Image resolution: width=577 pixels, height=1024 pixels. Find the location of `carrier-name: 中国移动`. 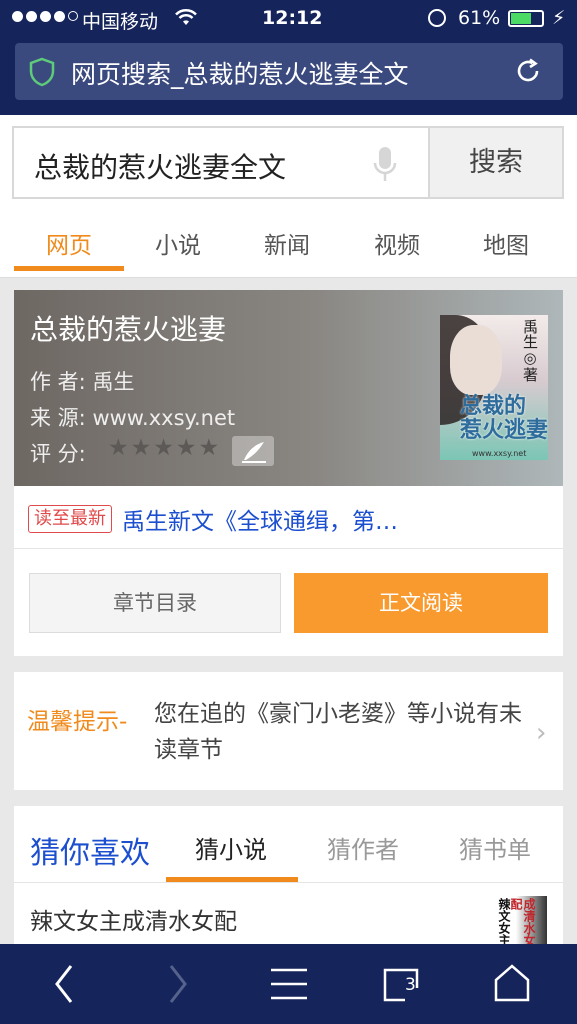

carrier-name: 中国移动 is located at coordinates (120, 22).